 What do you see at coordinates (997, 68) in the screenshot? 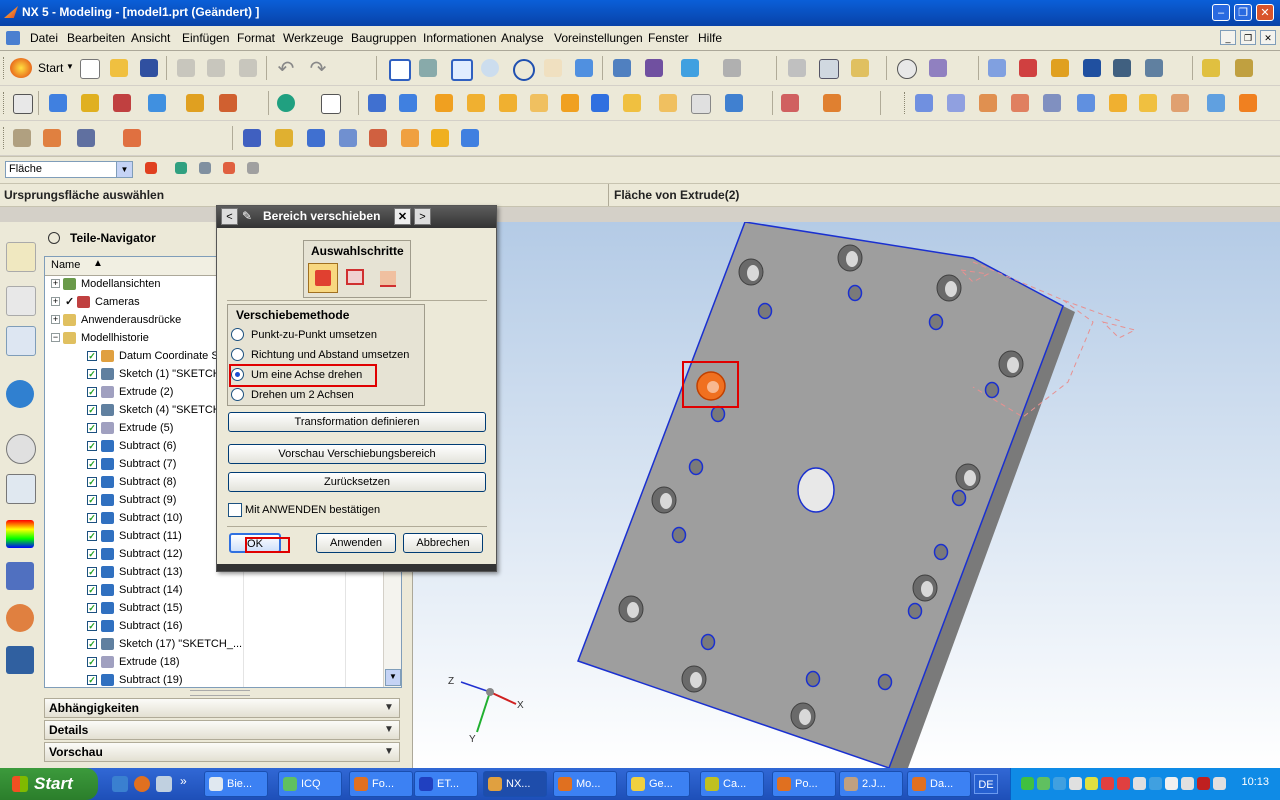
I see `point-icon` at bounding box center [997, 68].